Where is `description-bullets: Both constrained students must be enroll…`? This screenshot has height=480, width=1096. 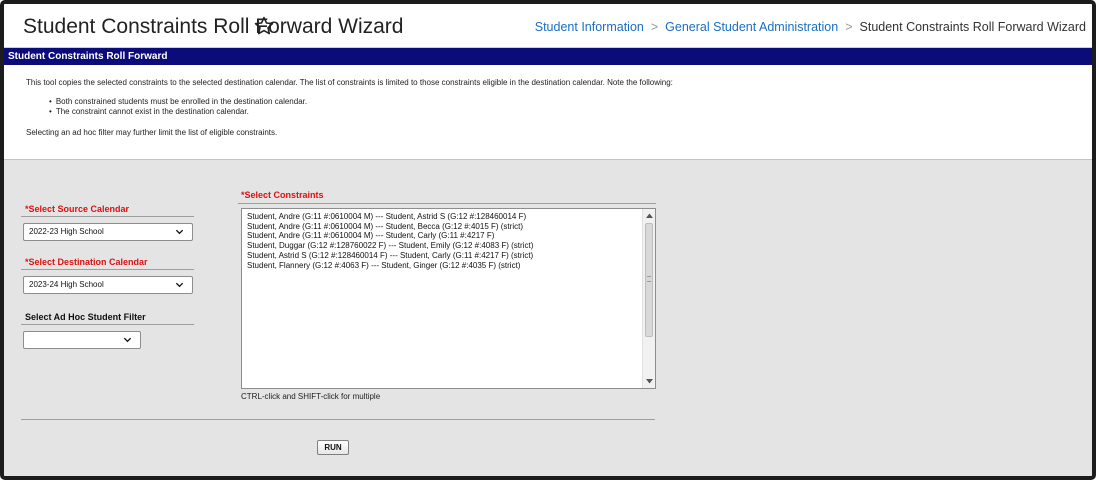
description-bullets: Both constrained students must be enroll… is located at coordinates (567, 107).